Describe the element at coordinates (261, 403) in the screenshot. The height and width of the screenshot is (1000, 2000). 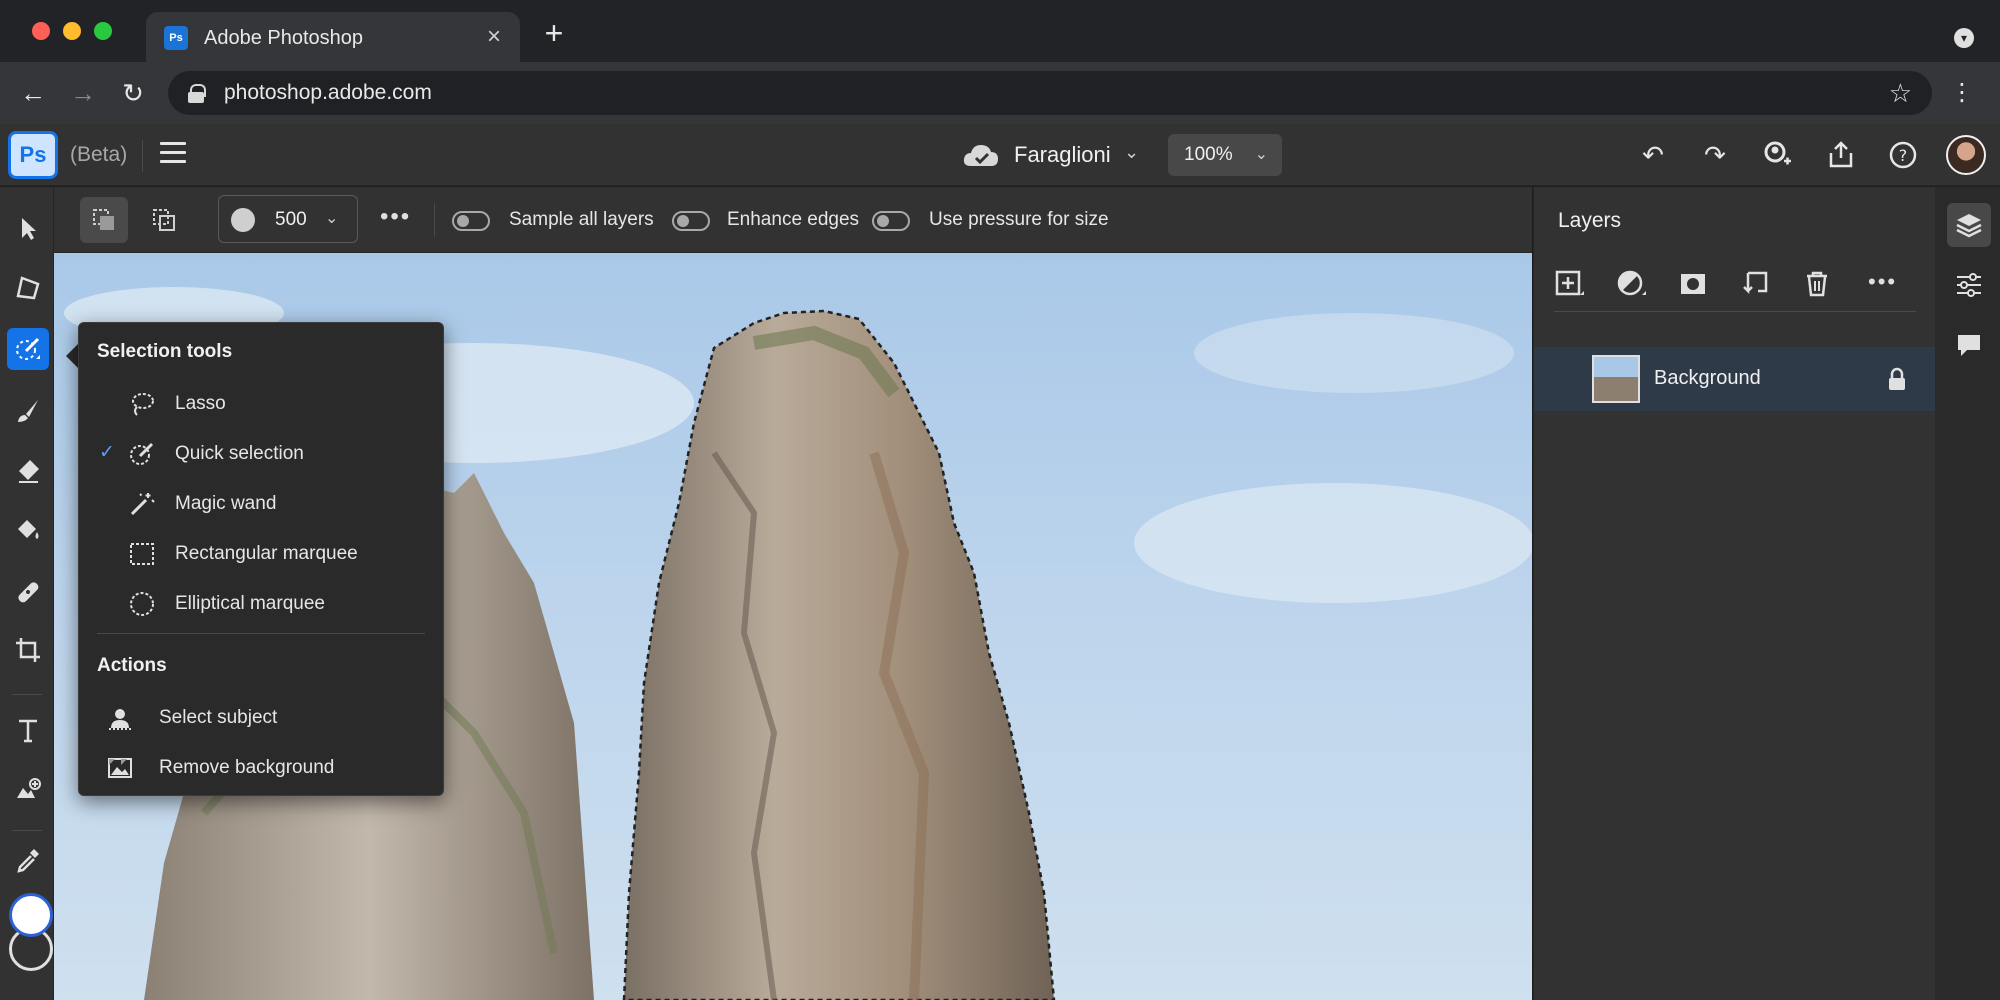
I see `lasso-tool-item: Lasso` at that location.